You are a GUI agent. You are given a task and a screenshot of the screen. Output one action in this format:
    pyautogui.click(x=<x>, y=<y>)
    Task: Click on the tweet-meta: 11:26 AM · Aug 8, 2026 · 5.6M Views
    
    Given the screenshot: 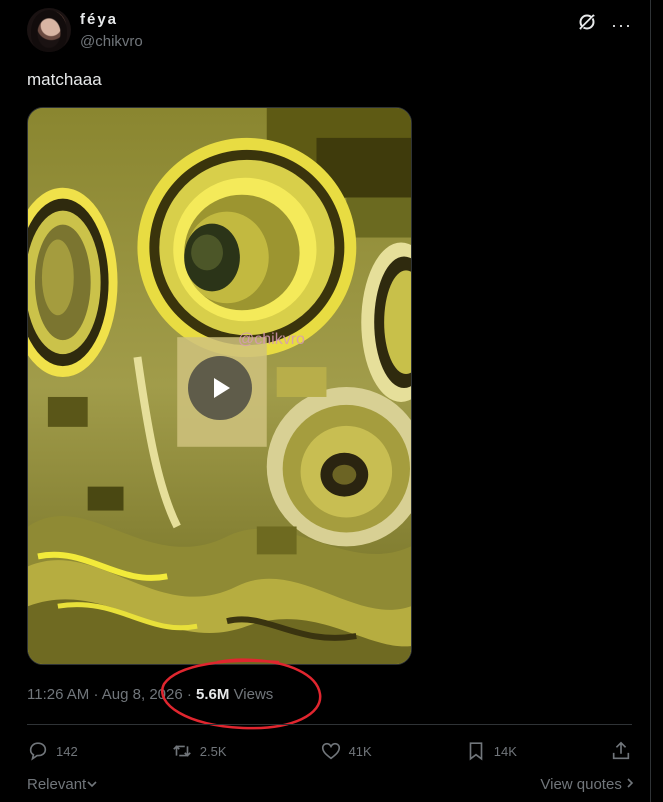 What is the action you would take?
    pyautogui.click(x=150, y=694)
    